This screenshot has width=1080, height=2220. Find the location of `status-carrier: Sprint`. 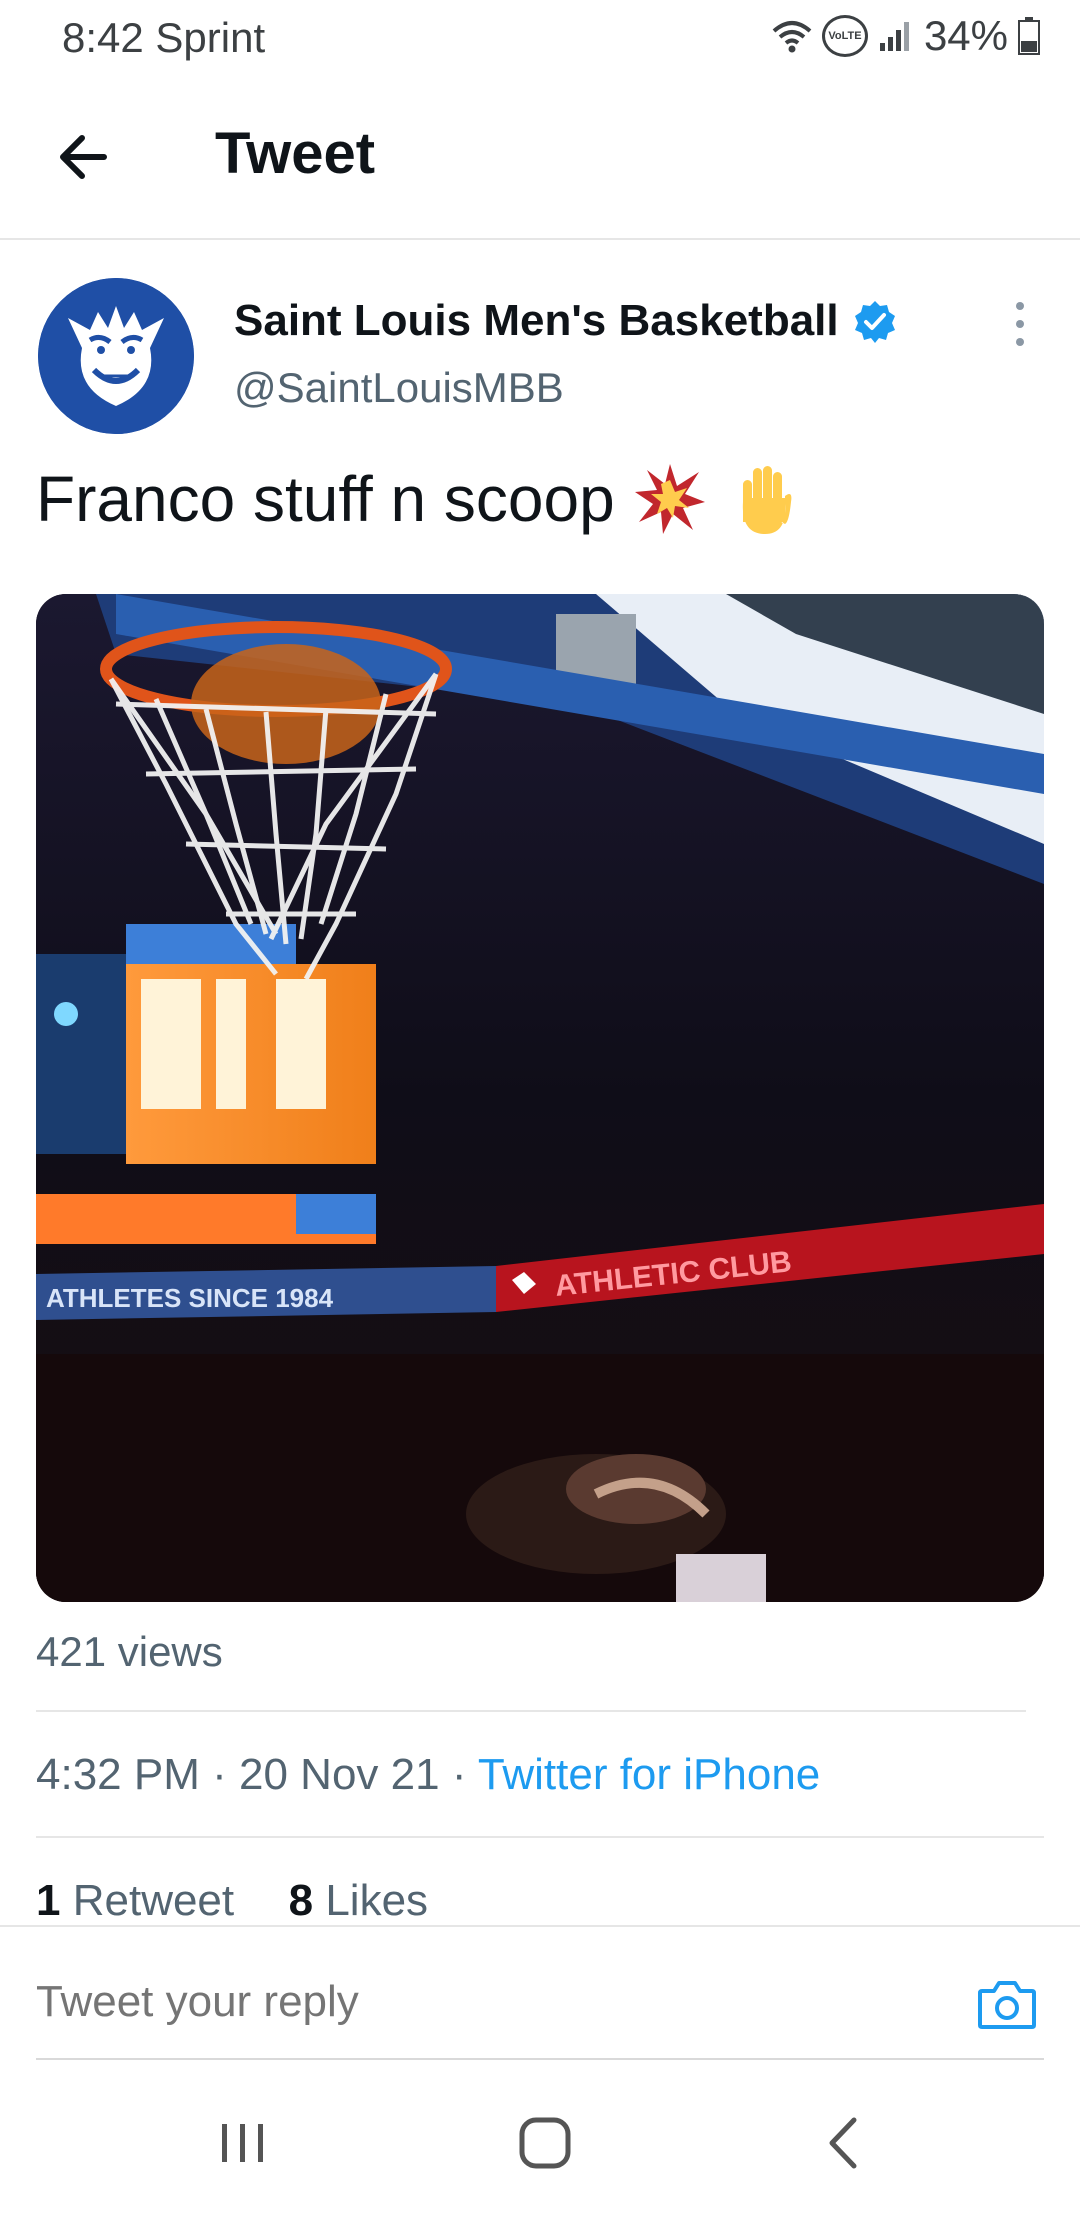

status-carrier: Sprint is located at coordinates (210, 37).